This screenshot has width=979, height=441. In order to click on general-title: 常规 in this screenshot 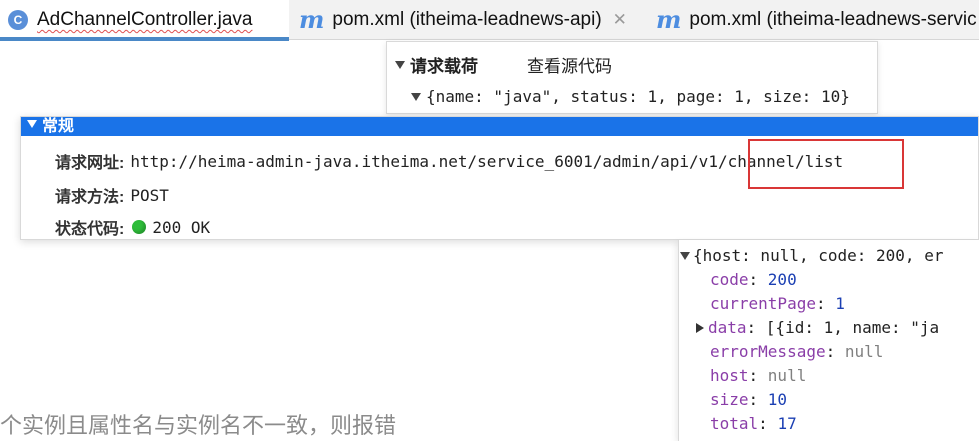, I will do `click(58, 126)`.